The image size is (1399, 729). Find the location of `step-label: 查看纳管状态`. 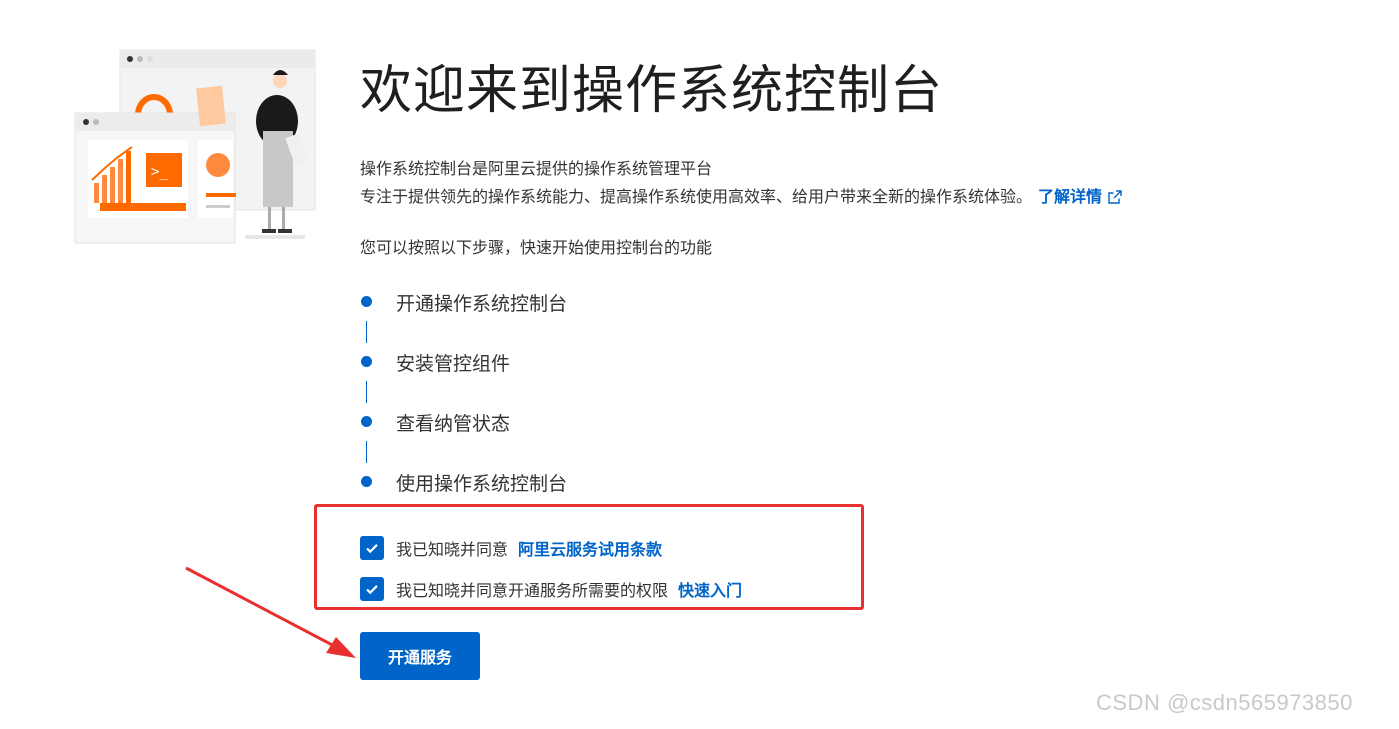

step-label: 查看纳管状态 is located at coordinates (453, 424).